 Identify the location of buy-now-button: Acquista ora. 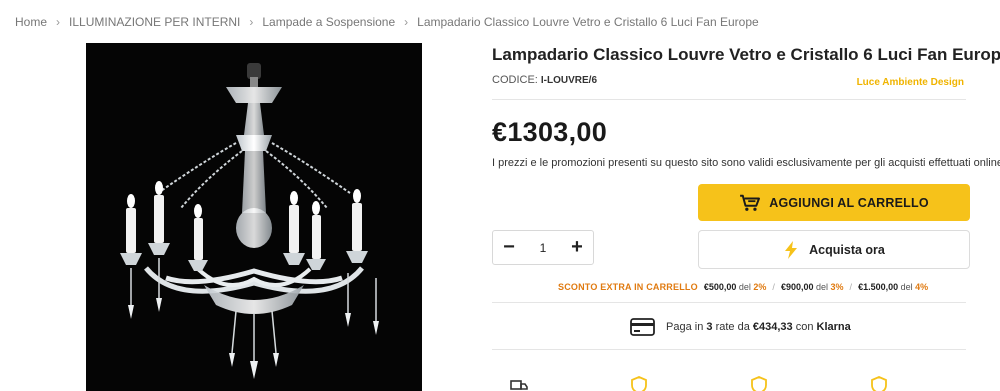
(834, 249).